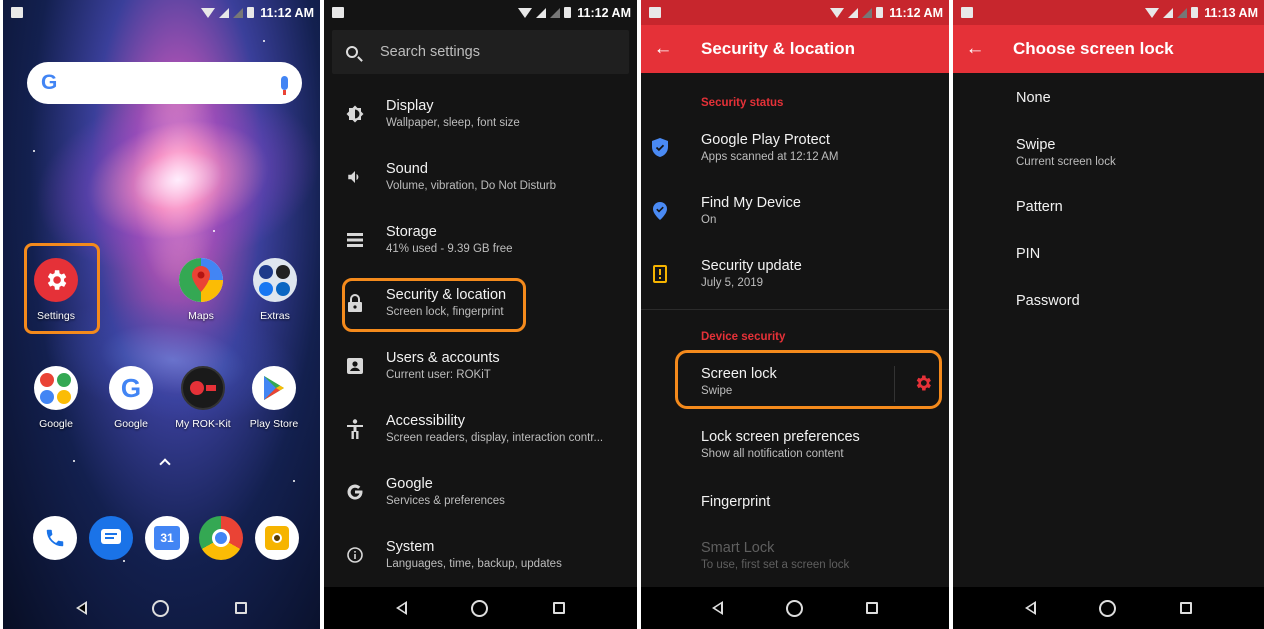 The width and height of the screenshot is (1264, 629). I want to click on item-title: Find My Device, so click(751, 203).